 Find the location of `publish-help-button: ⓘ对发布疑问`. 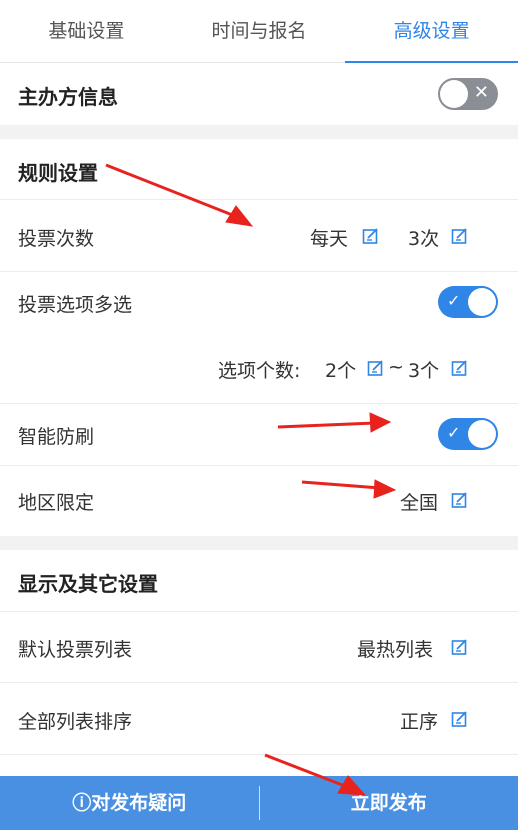

publish-help-button: ⓘ对发布疑问 is located at coordinates (129, 803).